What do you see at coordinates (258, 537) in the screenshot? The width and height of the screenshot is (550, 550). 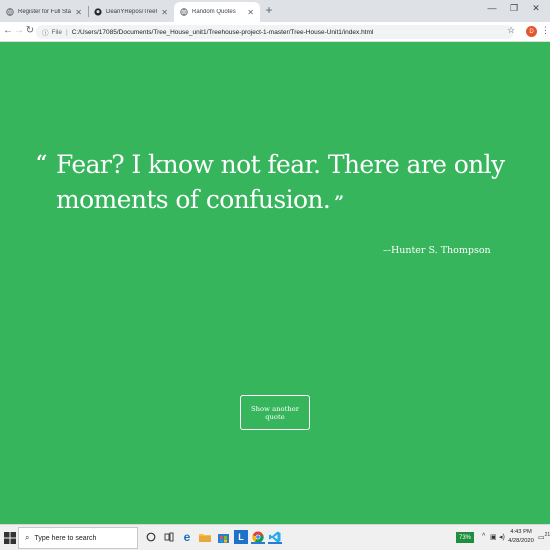 I see `chrome-icon` at bounding box center [258, 537].